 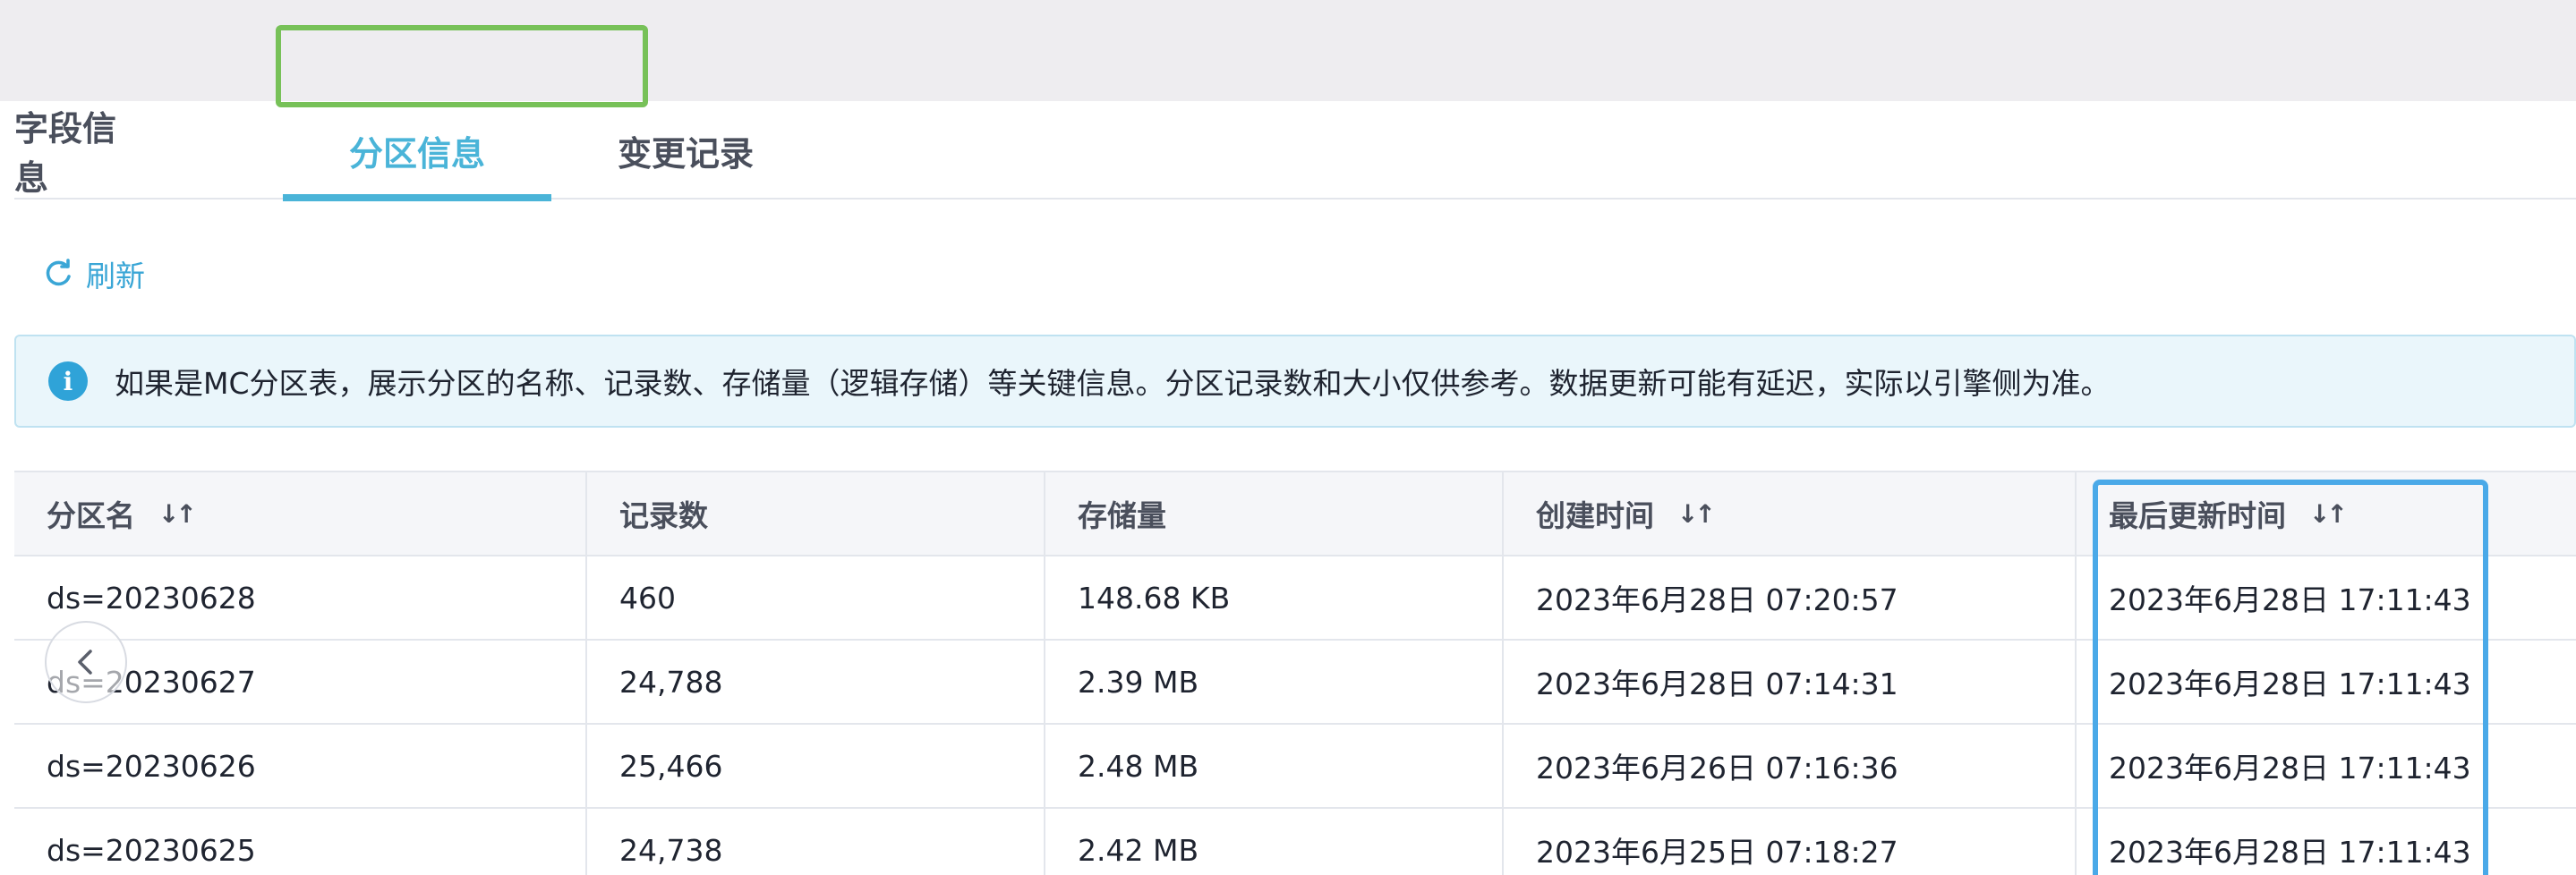 What do you see at coordinates (1274, 597) in the screenshot?
I see `cell-storage: 148.68 KB` at bounding box center [1274, 597].